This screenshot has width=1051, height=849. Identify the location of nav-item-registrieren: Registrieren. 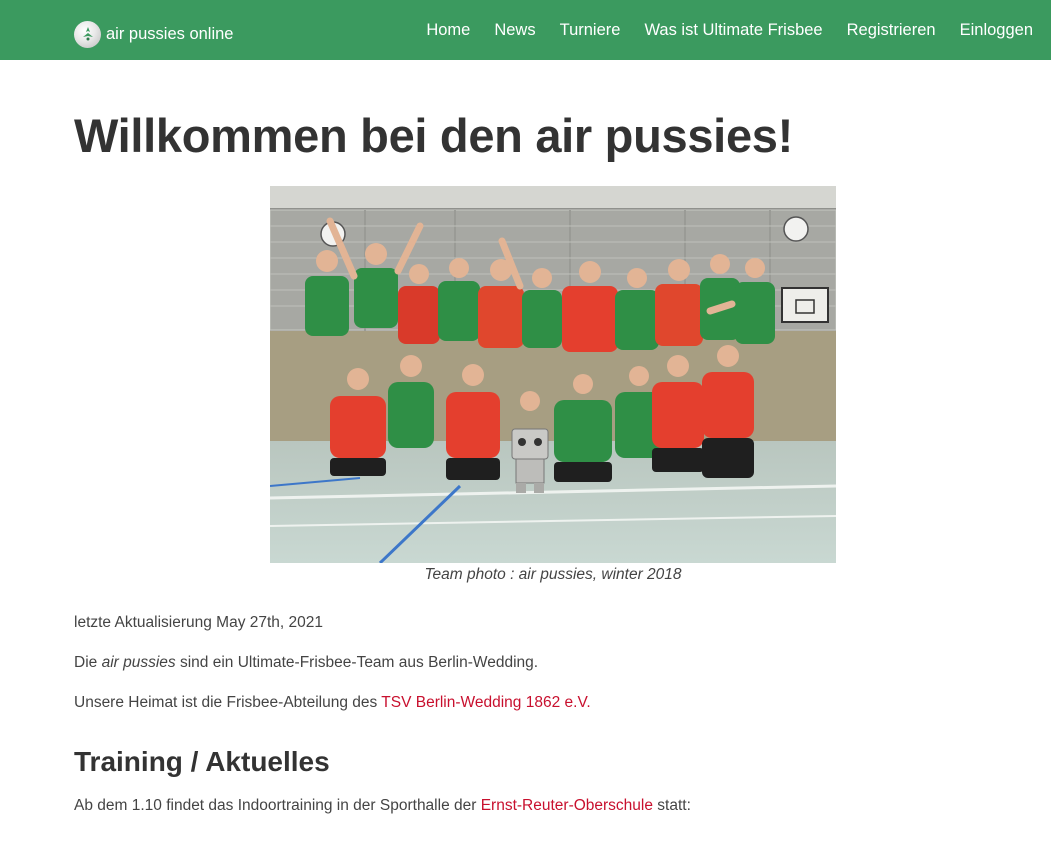
(891, 30).